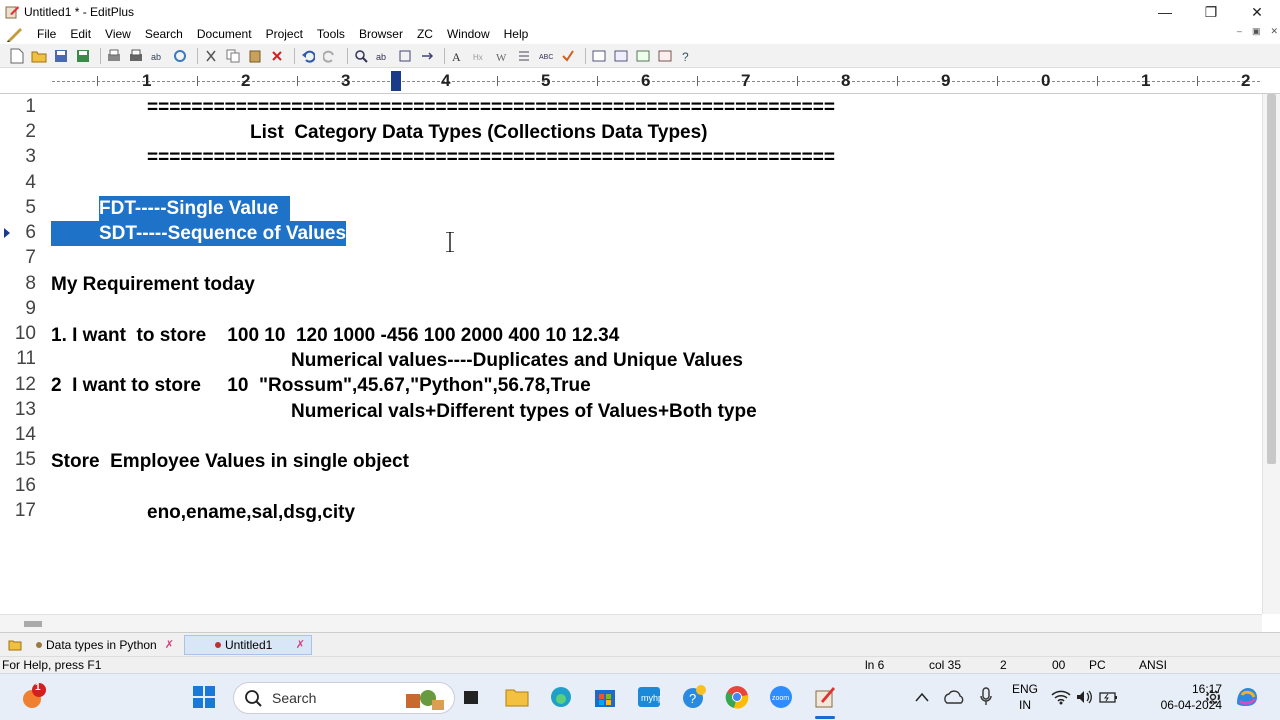 The height and width of the screenshot is (720, 1280). I want to click on spell-abc-icon: ABC, so click(546, 56).